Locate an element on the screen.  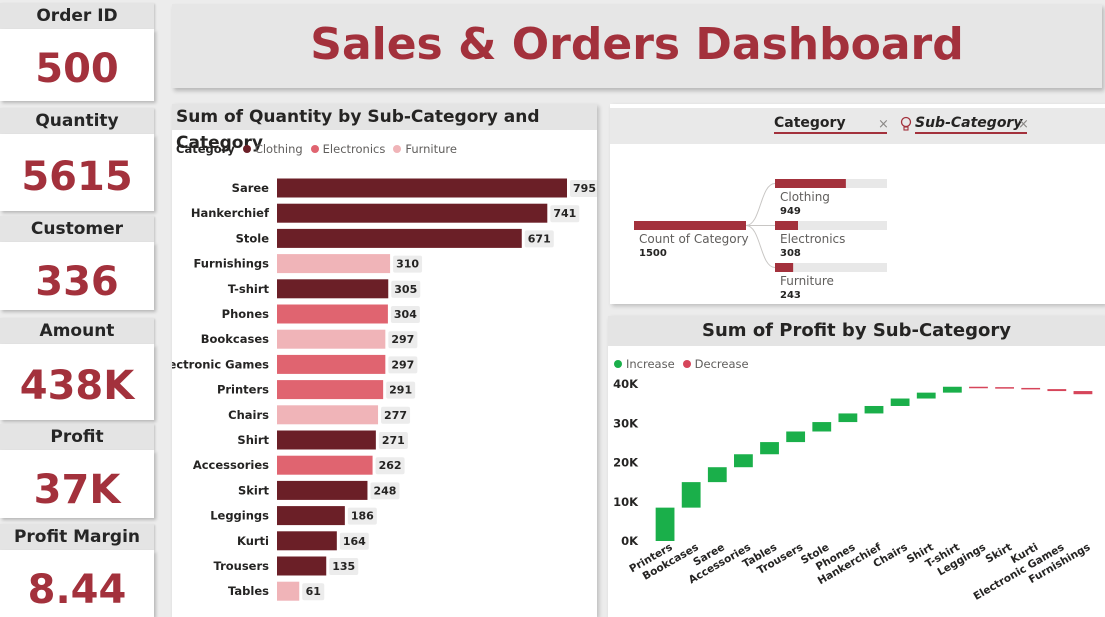
kpi-value-amount: 438K is located at coordinates (77, 382).